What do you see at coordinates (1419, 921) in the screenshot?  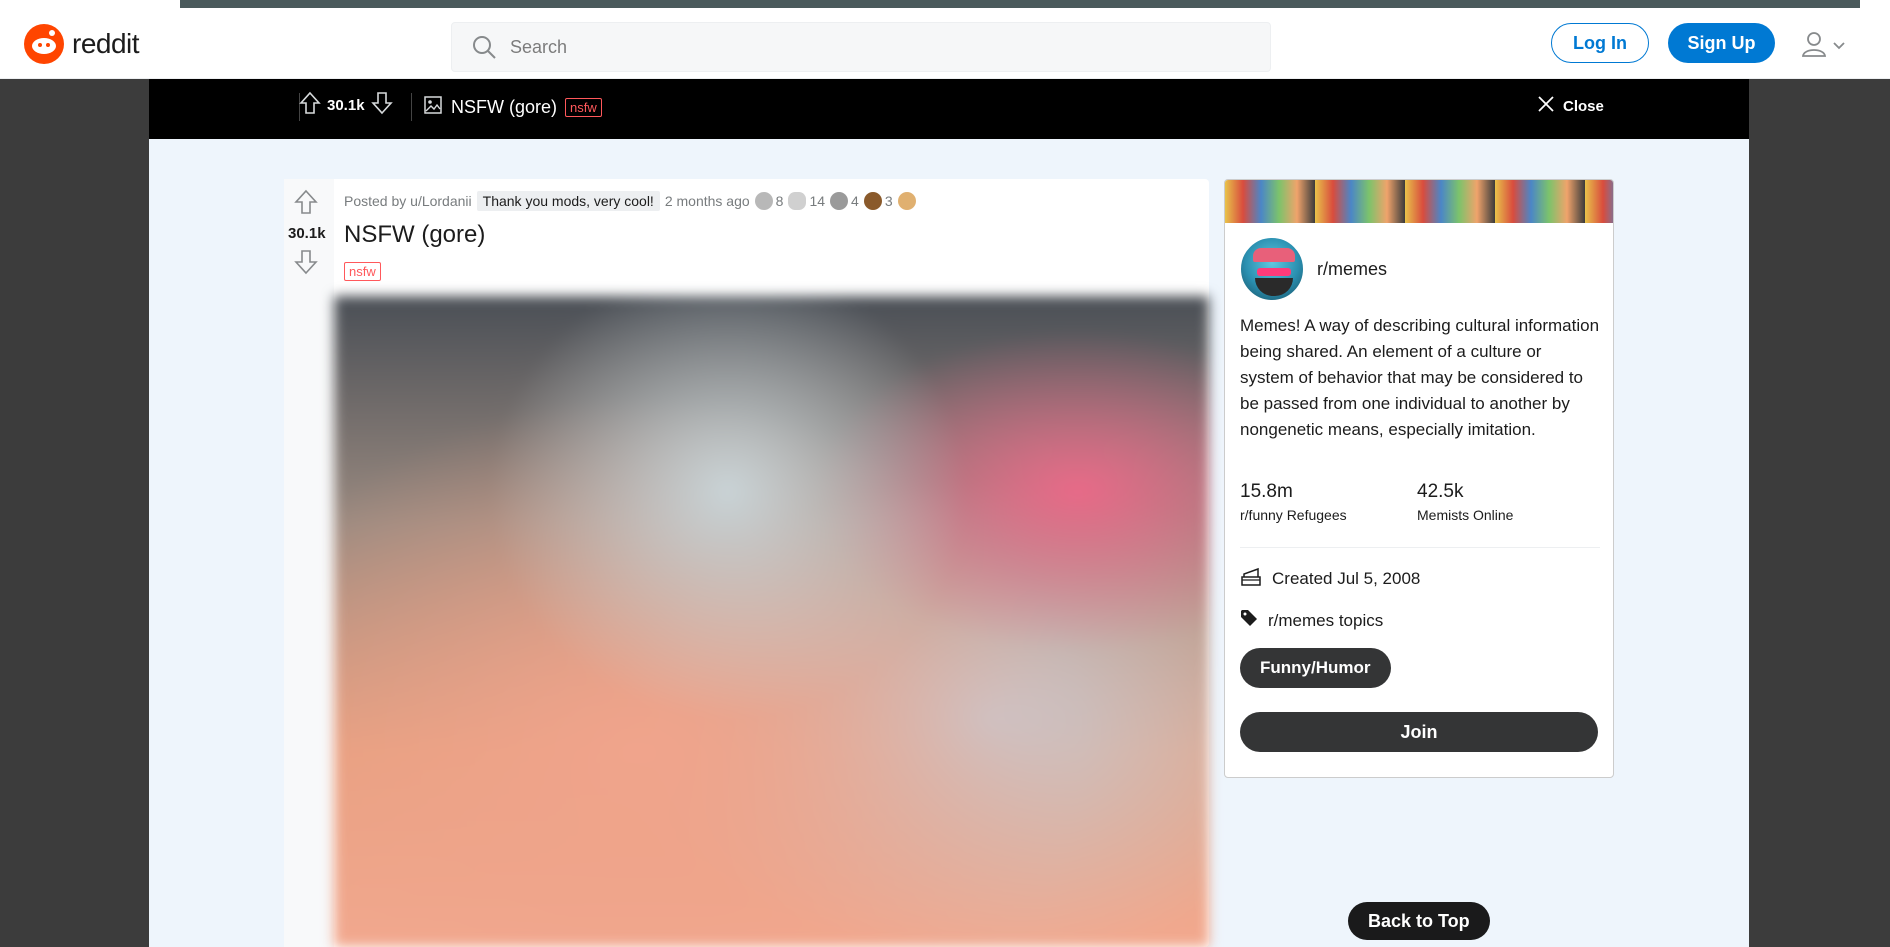 I see `back-to-top-button: Back to Top` at bounding box center [1419, 921].